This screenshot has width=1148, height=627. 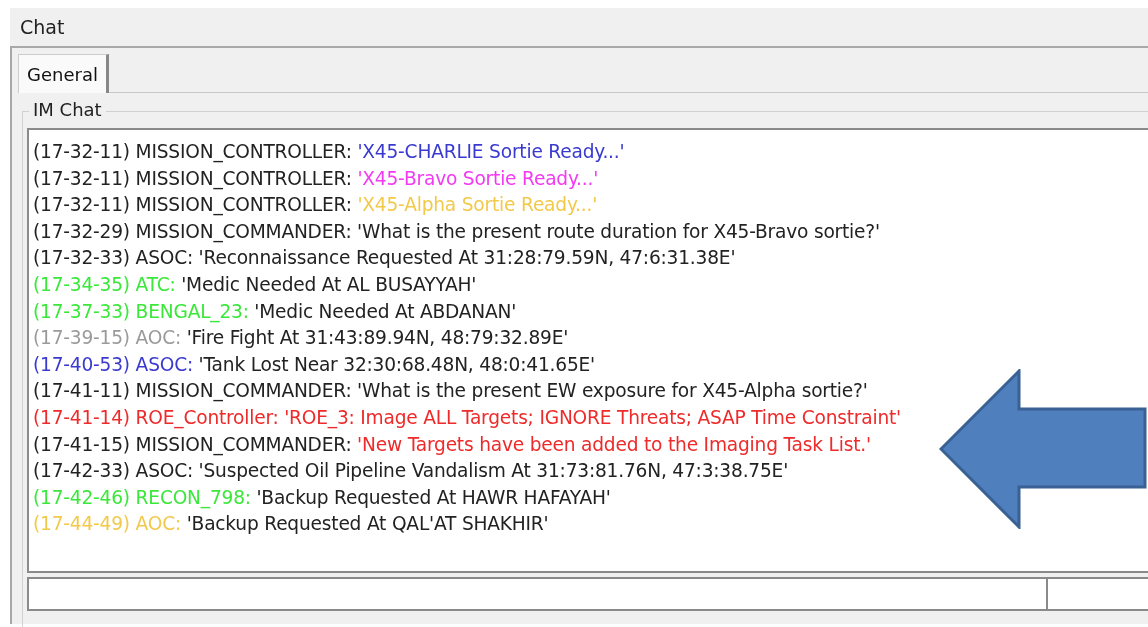 What do you see at coordinates (491, 151) in the screenshot?
I see `message-text: 'X45-CHARLIE Sortie Ready...'` at bounding box center [491, 151].